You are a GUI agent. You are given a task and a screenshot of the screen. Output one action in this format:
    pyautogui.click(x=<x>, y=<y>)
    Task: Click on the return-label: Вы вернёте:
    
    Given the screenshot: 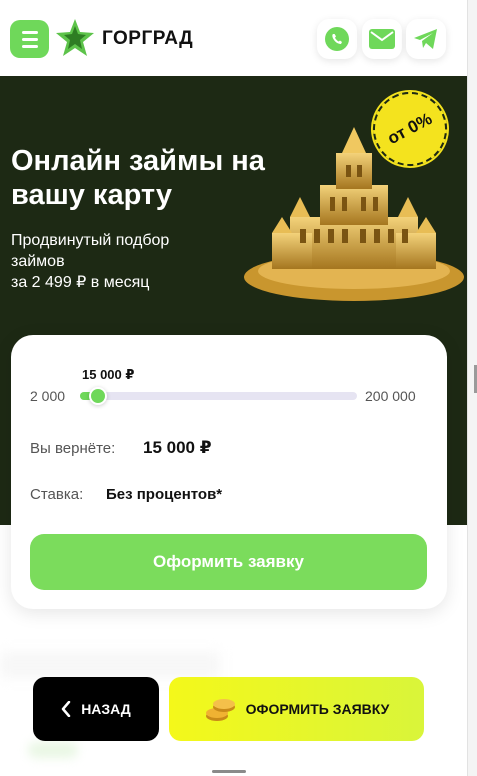 What is the action you would take?
    pyautogui.click(x=73, y=448)
    